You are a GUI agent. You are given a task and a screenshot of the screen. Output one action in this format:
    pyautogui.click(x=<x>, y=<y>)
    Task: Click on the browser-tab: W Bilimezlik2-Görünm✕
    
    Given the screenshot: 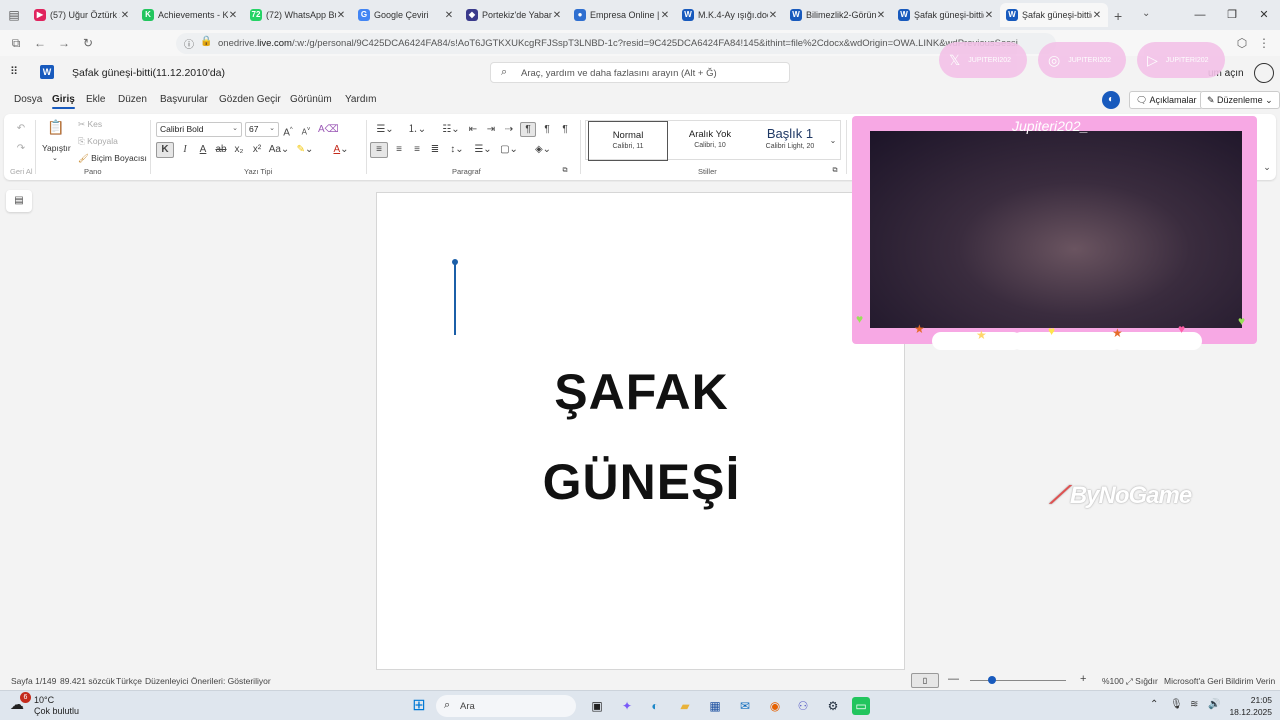 What is the action you would take?
    pyautogui.click(x=838, y=15)
    